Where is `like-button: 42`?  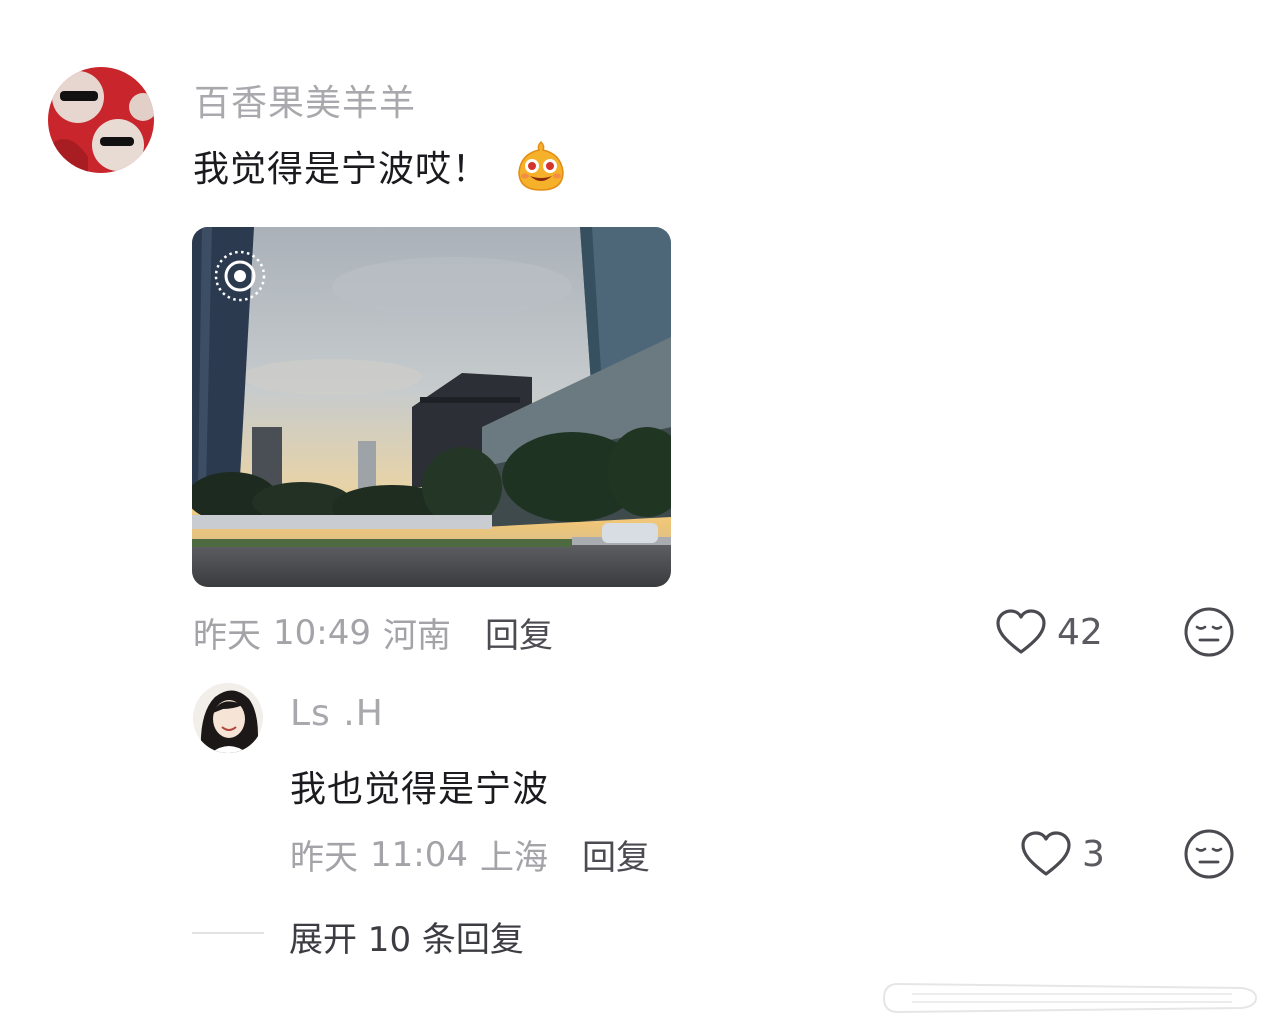 like-button: 42 is located at coordinates (1049, 632).